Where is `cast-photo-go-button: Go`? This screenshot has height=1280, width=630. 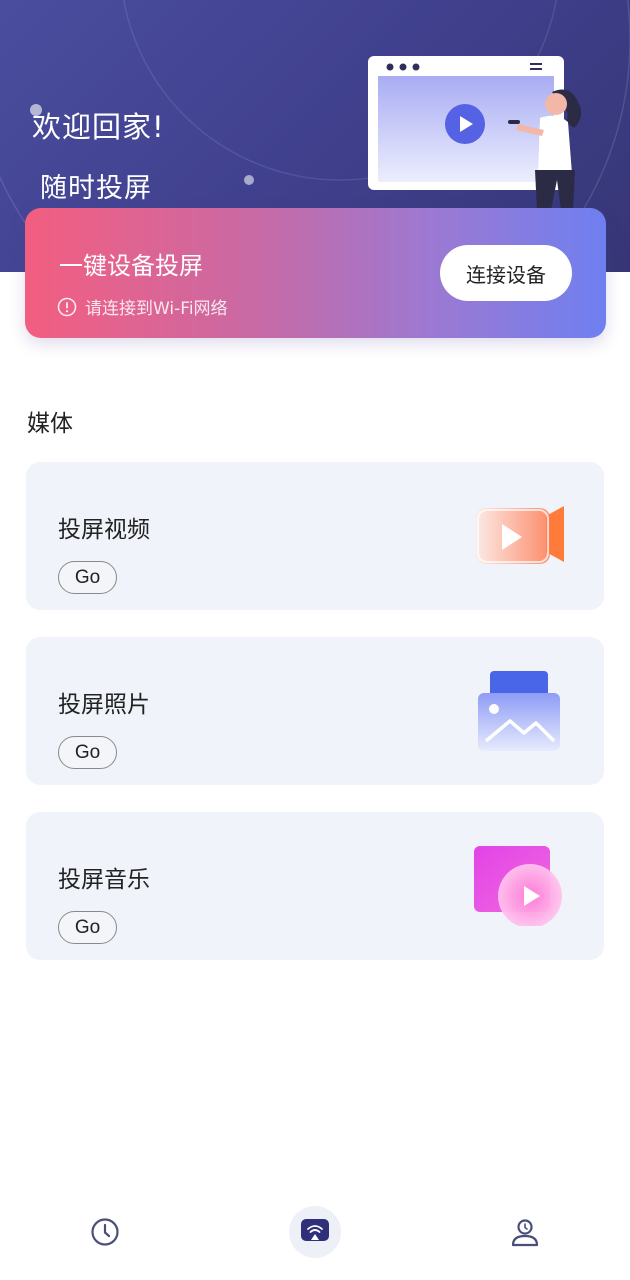
cast-photo-go-button: Go is located at coordinates (87, 752).